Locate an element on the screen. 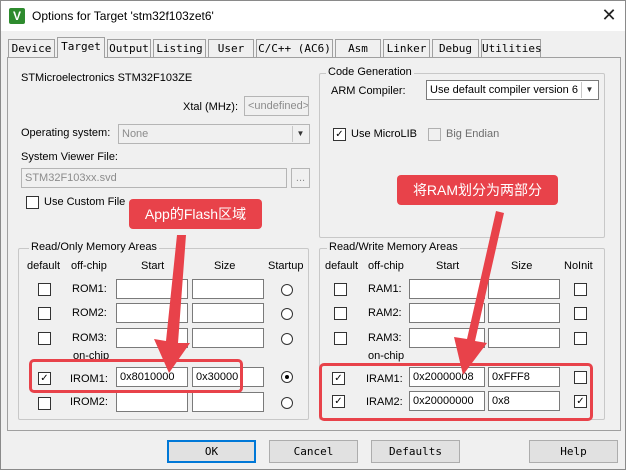 The image size is (626, 470). tab-target: Target is located at coordinates (81, 47).